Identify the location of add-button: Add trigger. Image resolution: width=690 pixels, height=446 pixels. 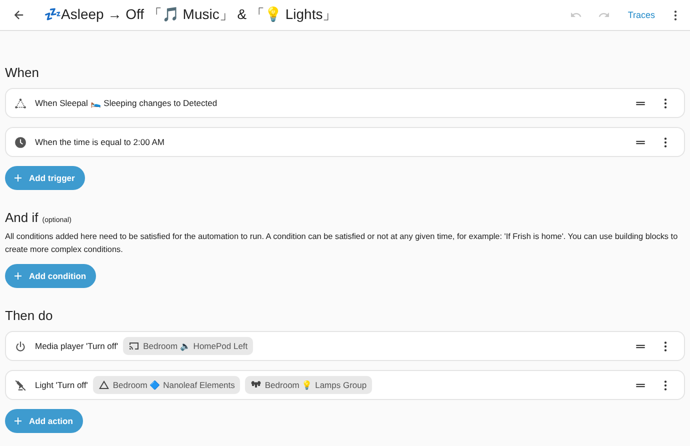
(45, 178).